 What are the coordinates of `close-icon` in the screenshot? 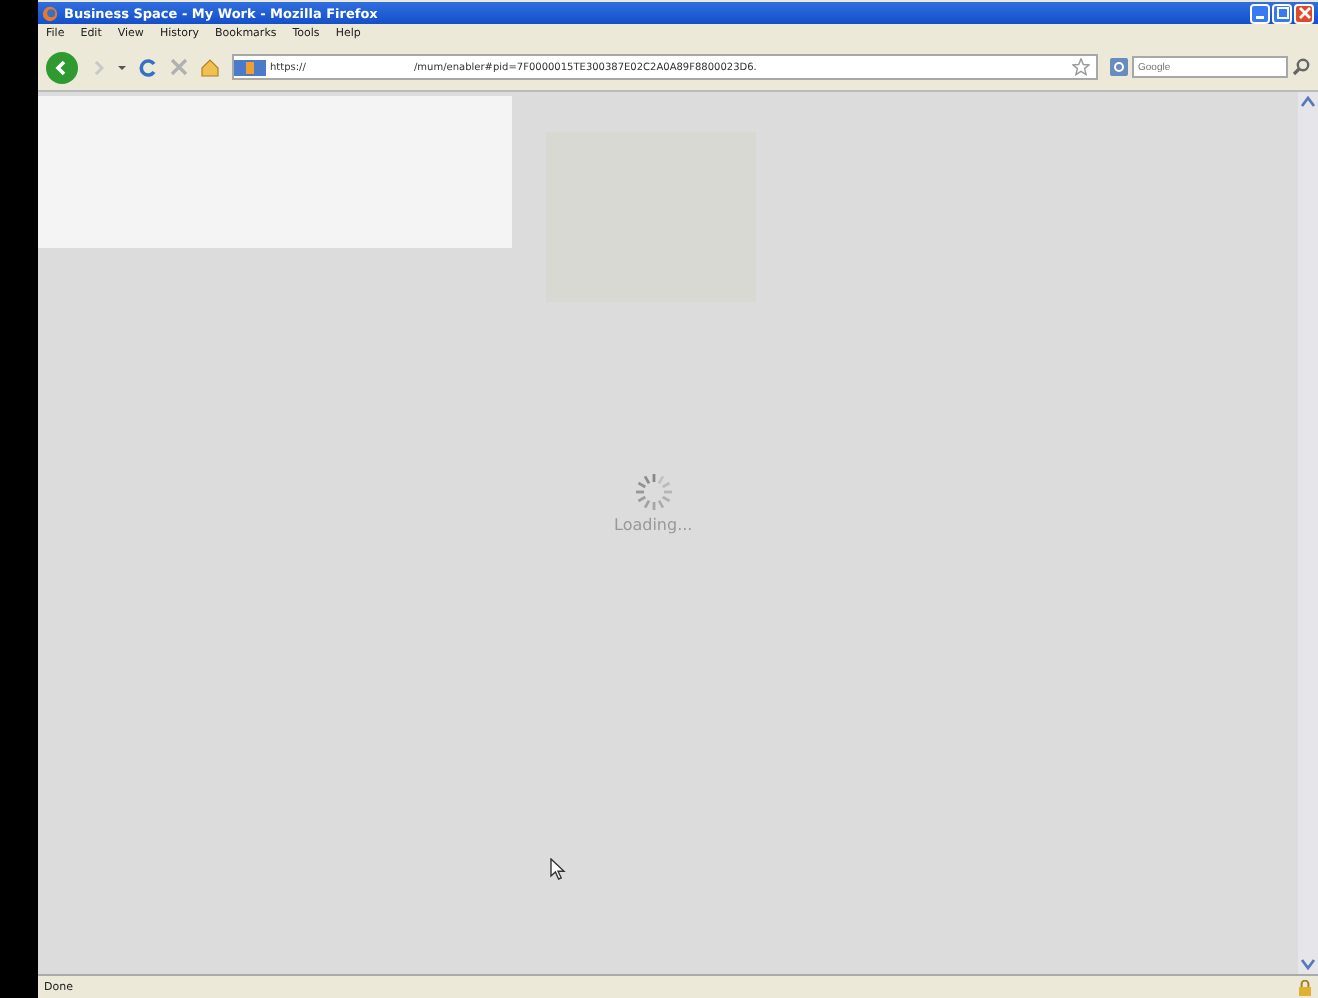 It's located at (1304, 13).